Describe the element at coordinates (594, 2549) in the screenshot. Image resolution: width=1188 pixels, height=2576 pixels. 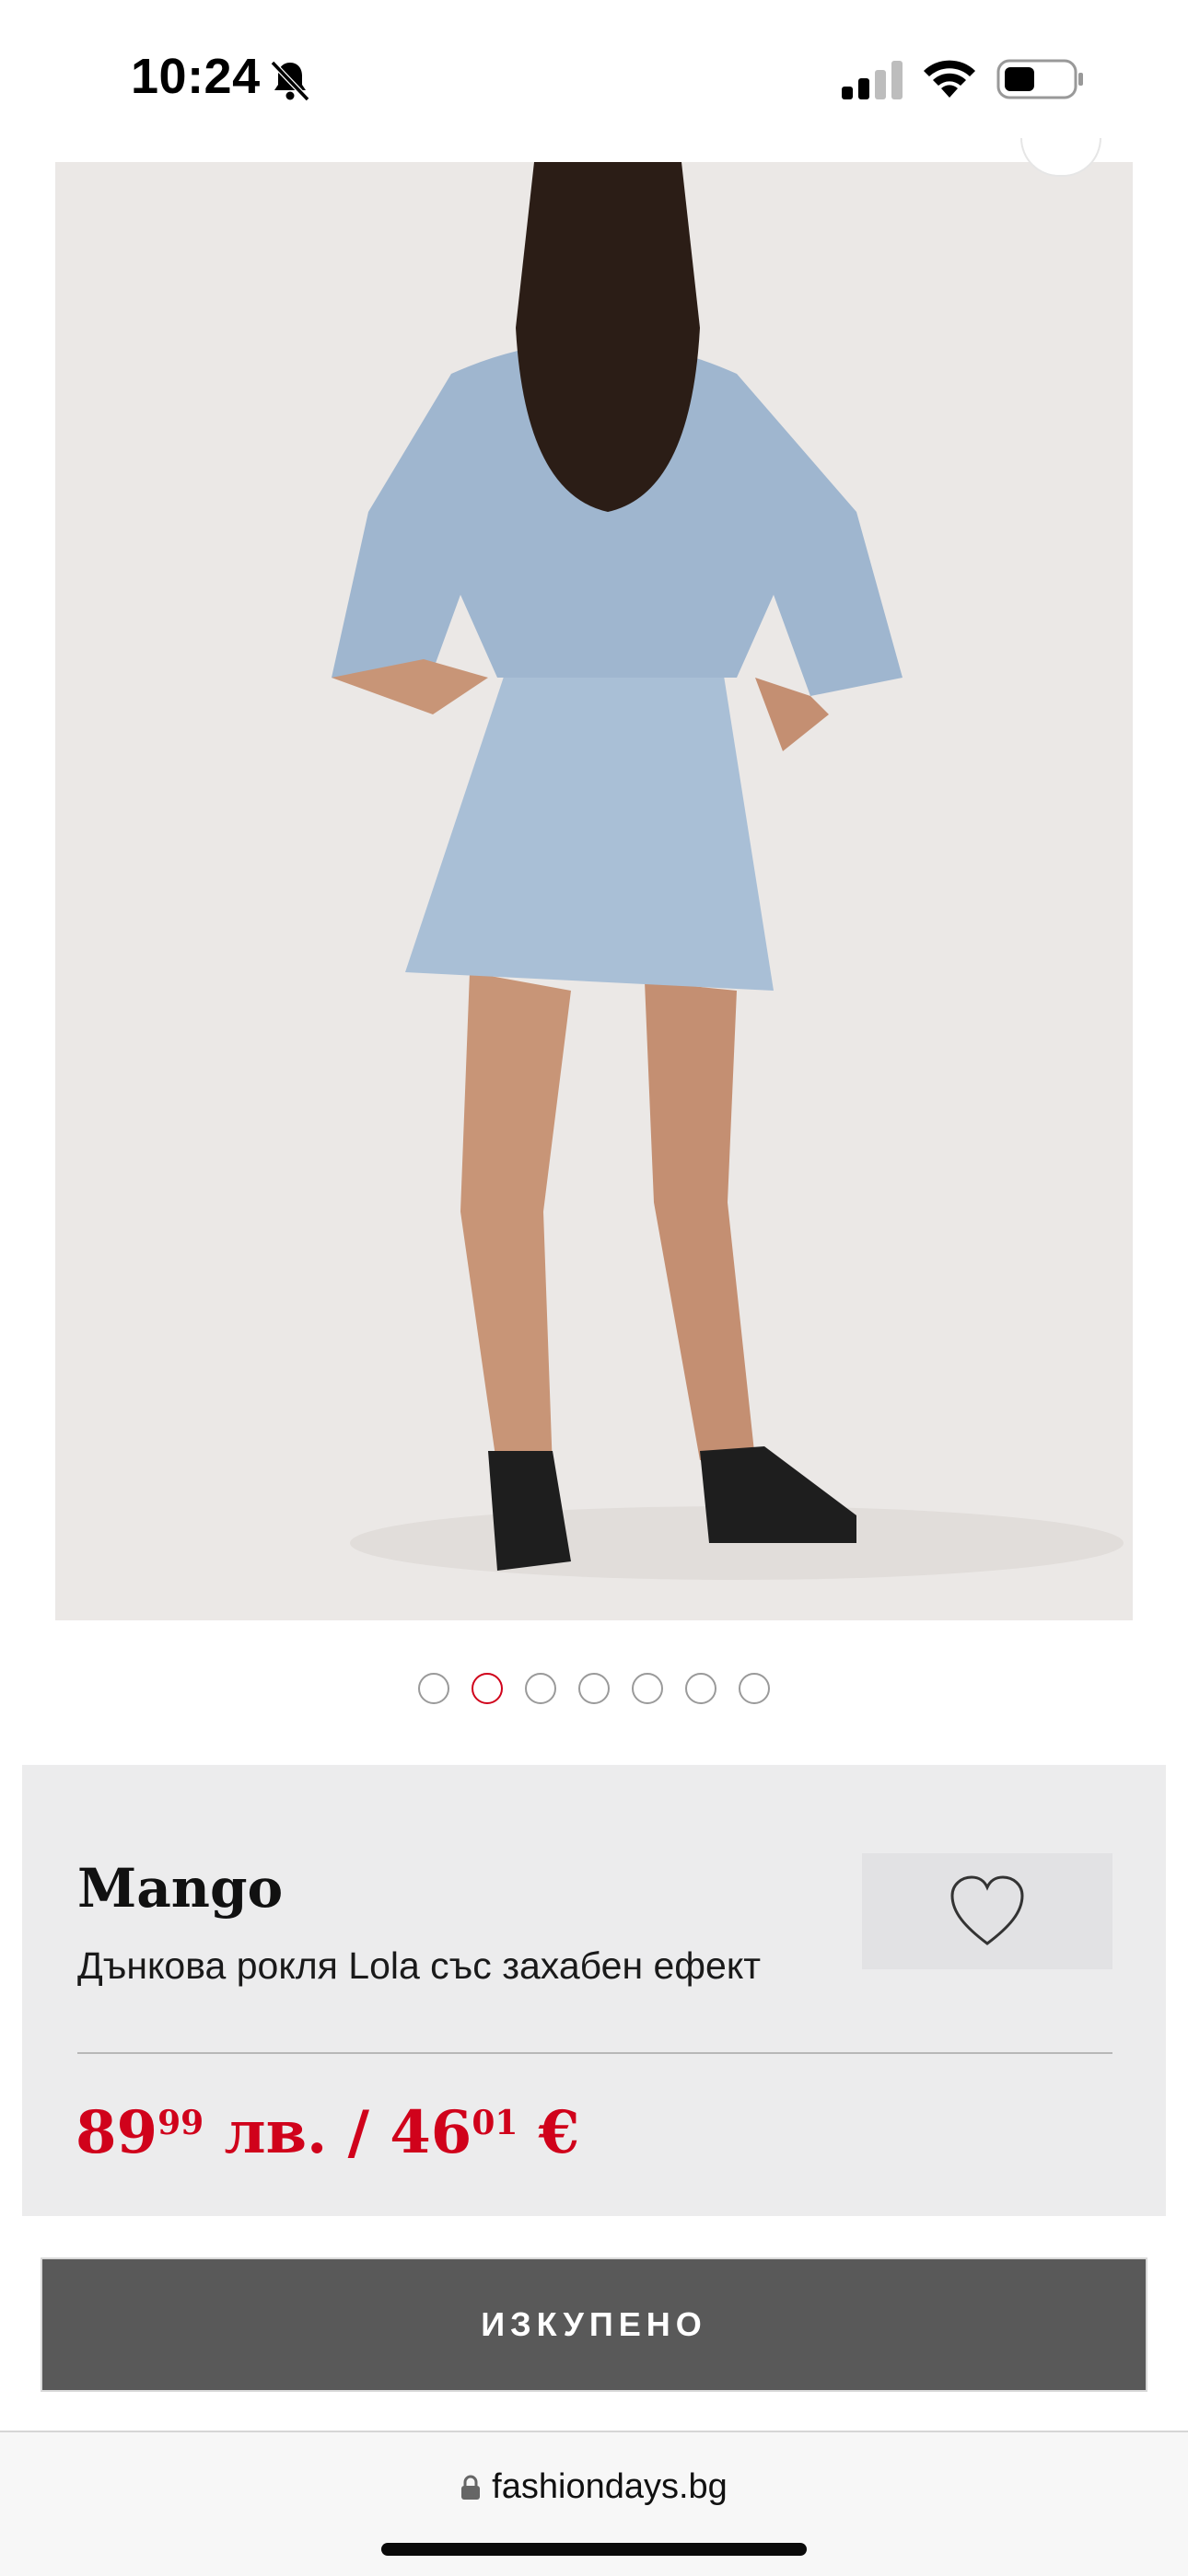
I see `home-indicator` at that location.